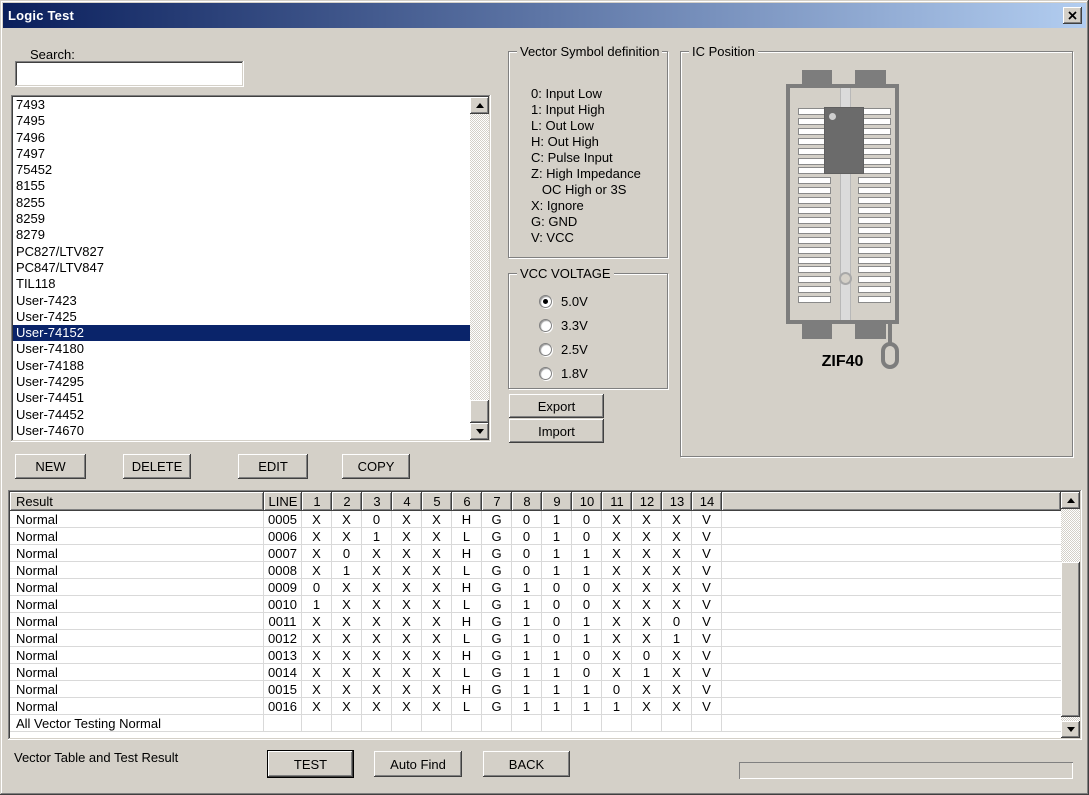 The height and width of the screenshot is (795, 1089). Describe the element at coordinates (535, 519) in the screenshot. I see `table-row: Normal 0005 X X 0 X X H G 0 1 0 X X X V` at that location.